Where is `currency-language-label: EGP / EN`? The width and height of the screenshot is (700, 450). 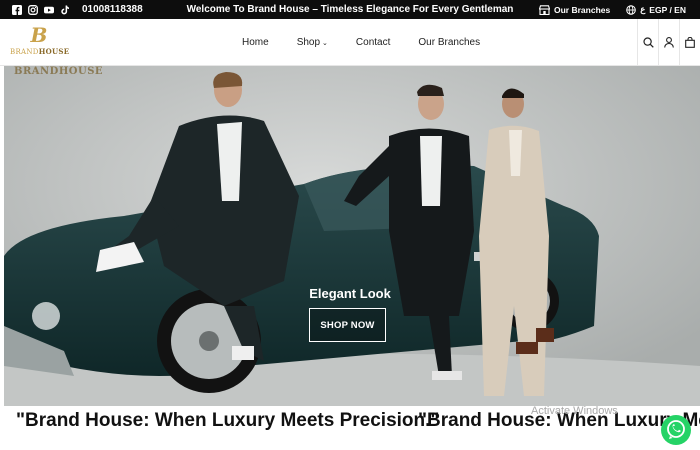 currency-language-label: EGP / EN is located at coordinates (667, 9).